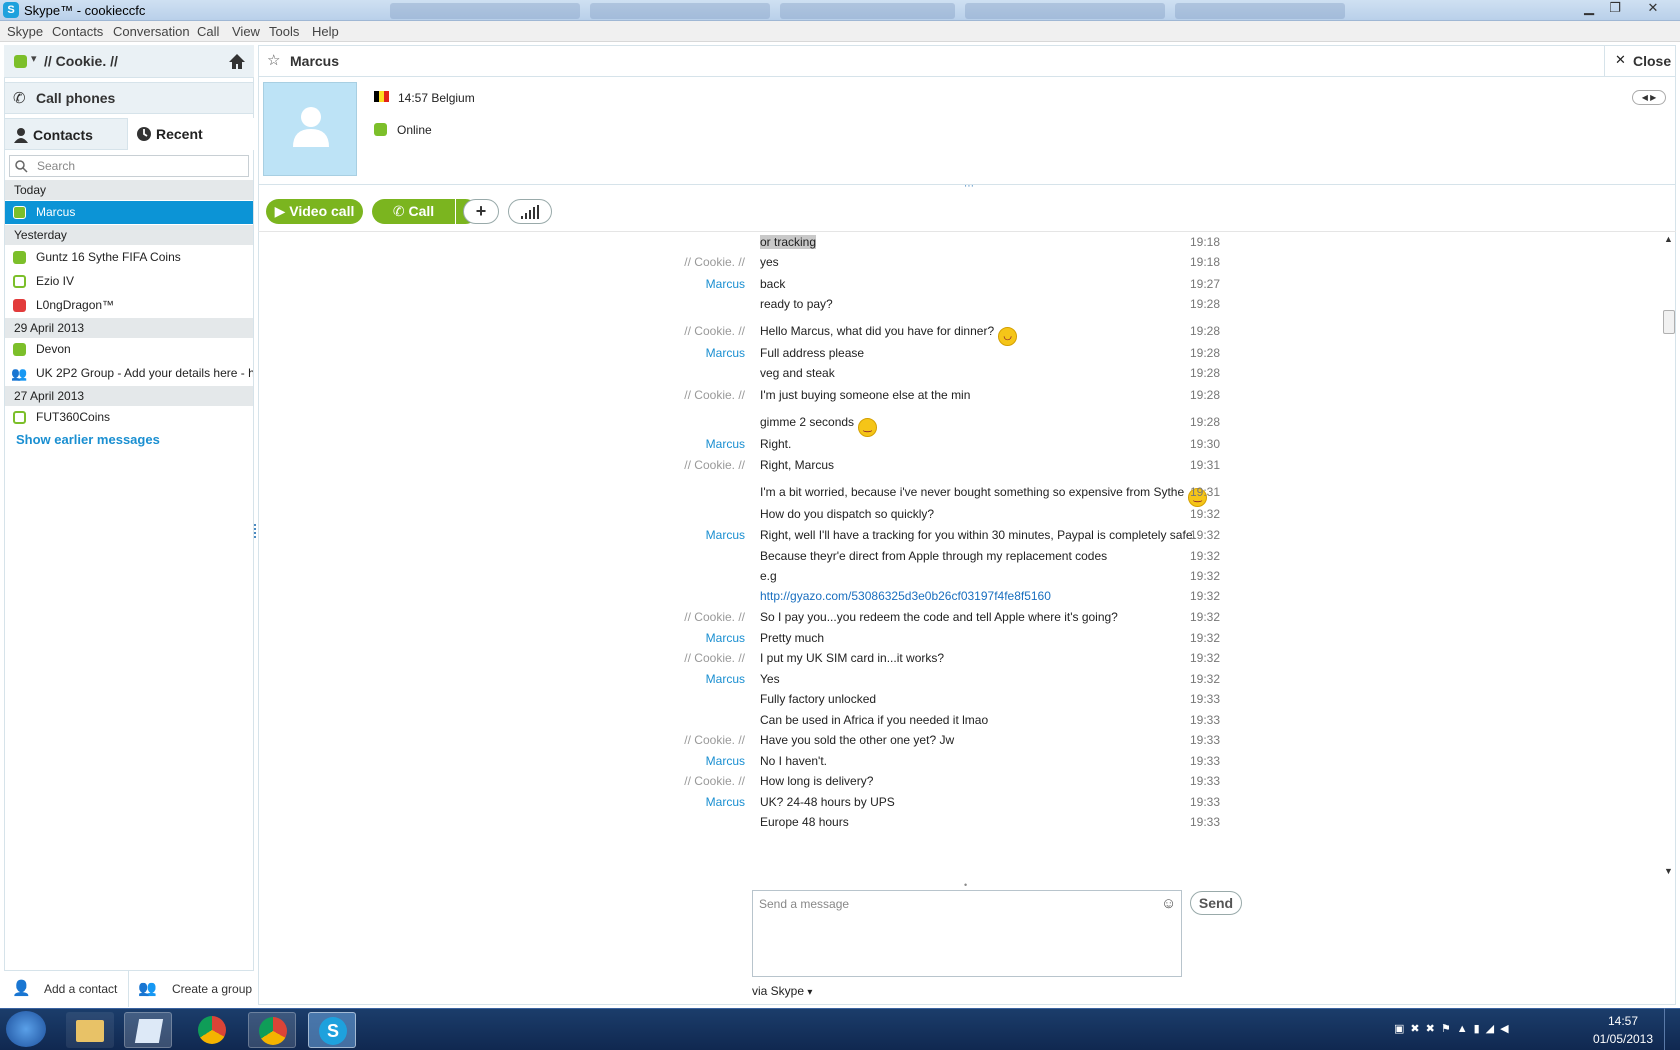 This screenshot has height=1050, width=1680. What do you see at coordinates (1615, 9) in the screenshot?
I see `restore-icon: ❐` at bounding box center [1615, 9].